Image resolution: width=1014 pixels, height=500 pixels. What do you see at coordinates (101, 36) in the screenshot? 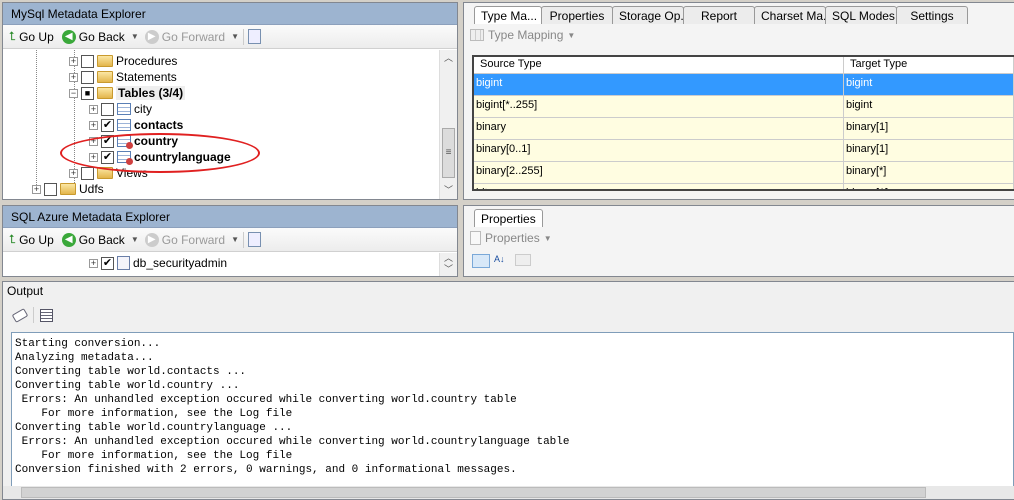
I see `go-back-label: Go Back` at bounding box center [101, 36].